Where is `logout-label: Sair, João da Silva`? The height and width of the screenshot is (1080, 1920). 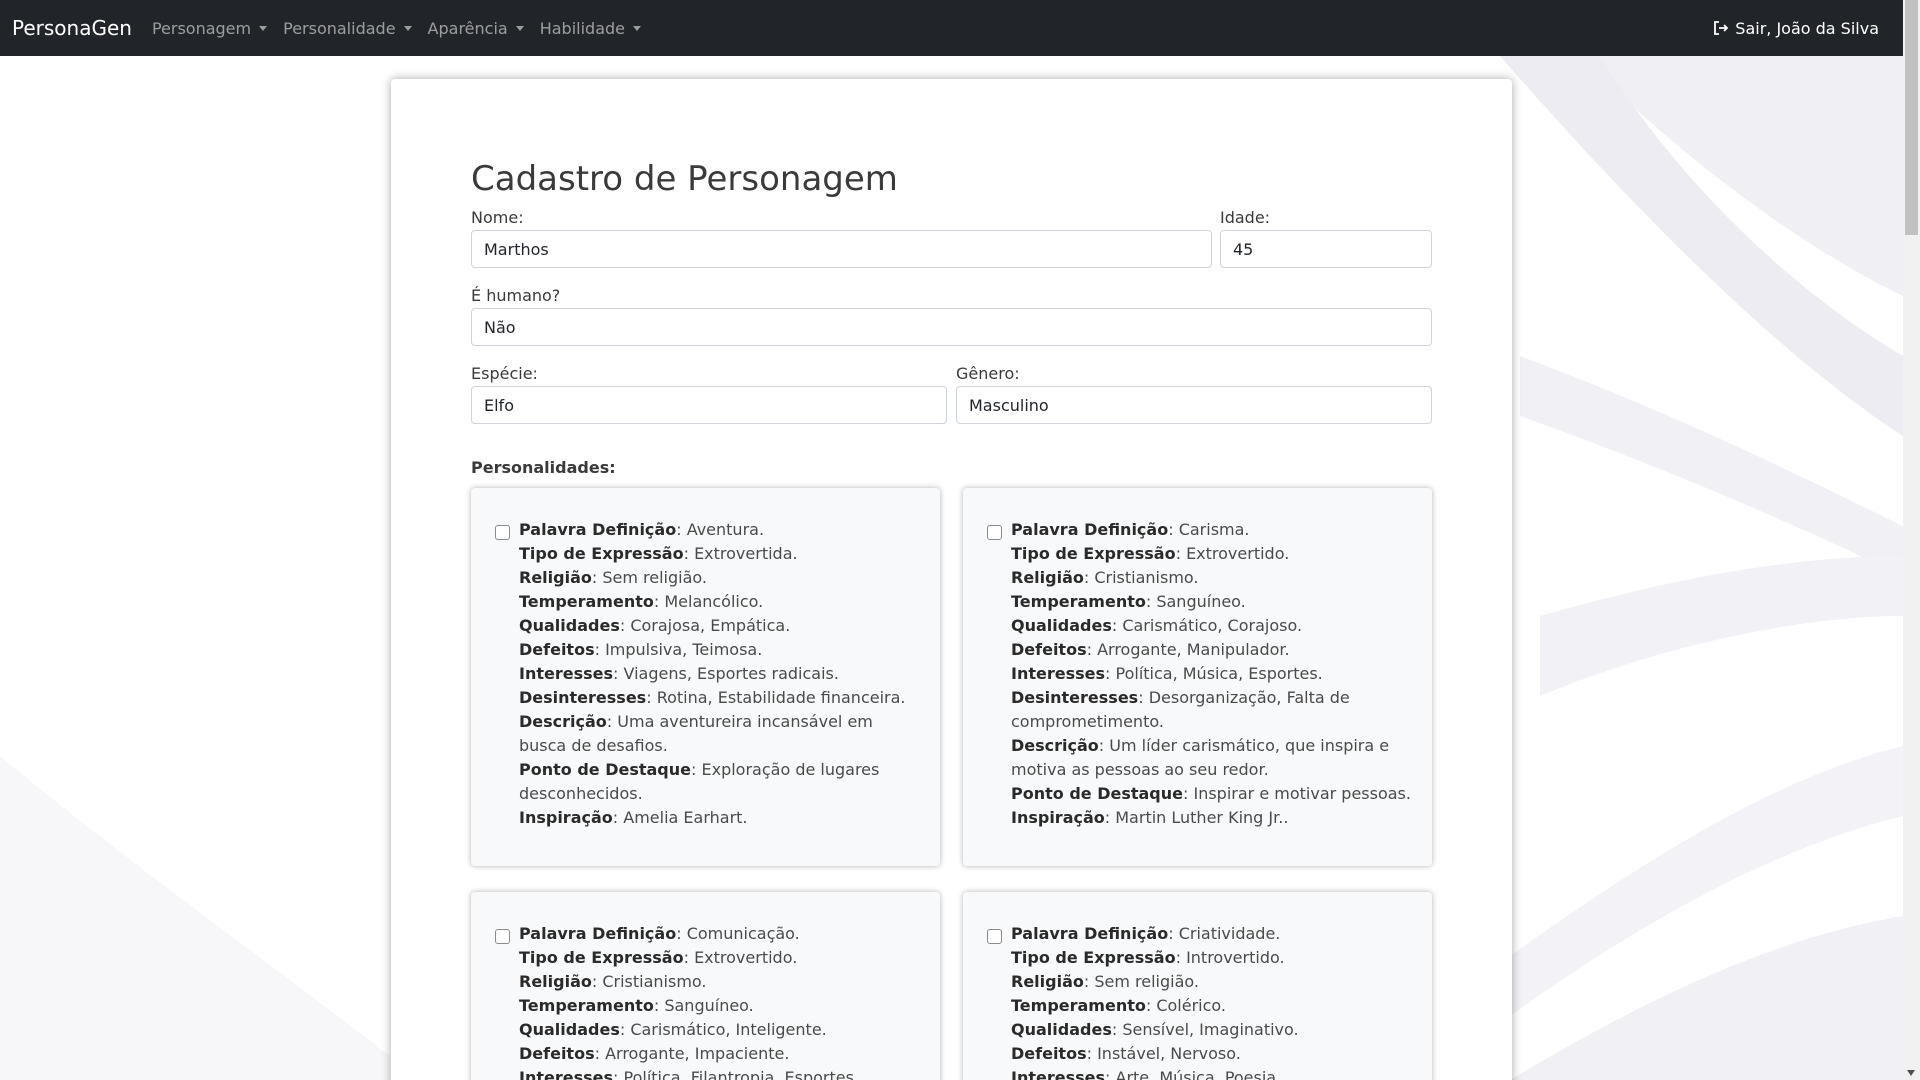 logout-label: Sair, João da Silva is located at coordinates (1807, 28).